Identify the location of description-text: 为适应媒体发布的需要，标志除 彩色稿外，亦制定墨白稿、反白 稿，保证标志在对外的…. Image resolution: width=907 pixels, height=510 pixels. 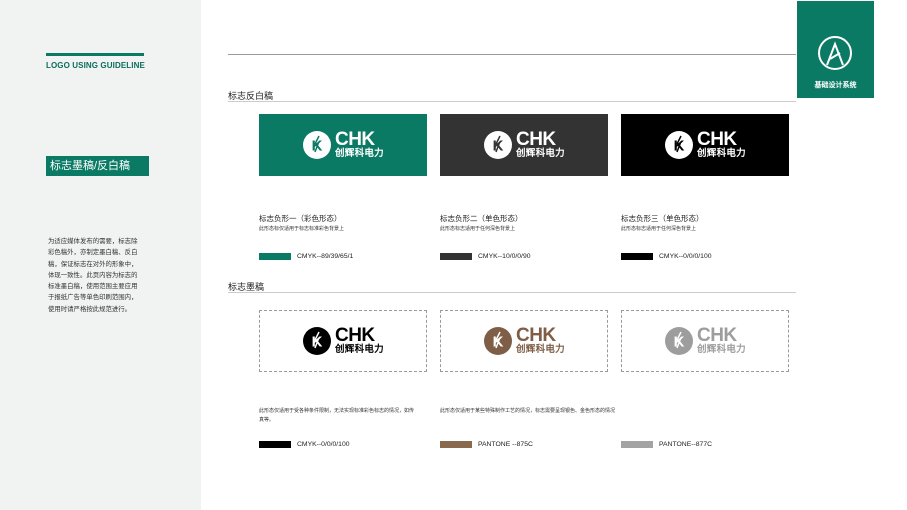
(102, 275).